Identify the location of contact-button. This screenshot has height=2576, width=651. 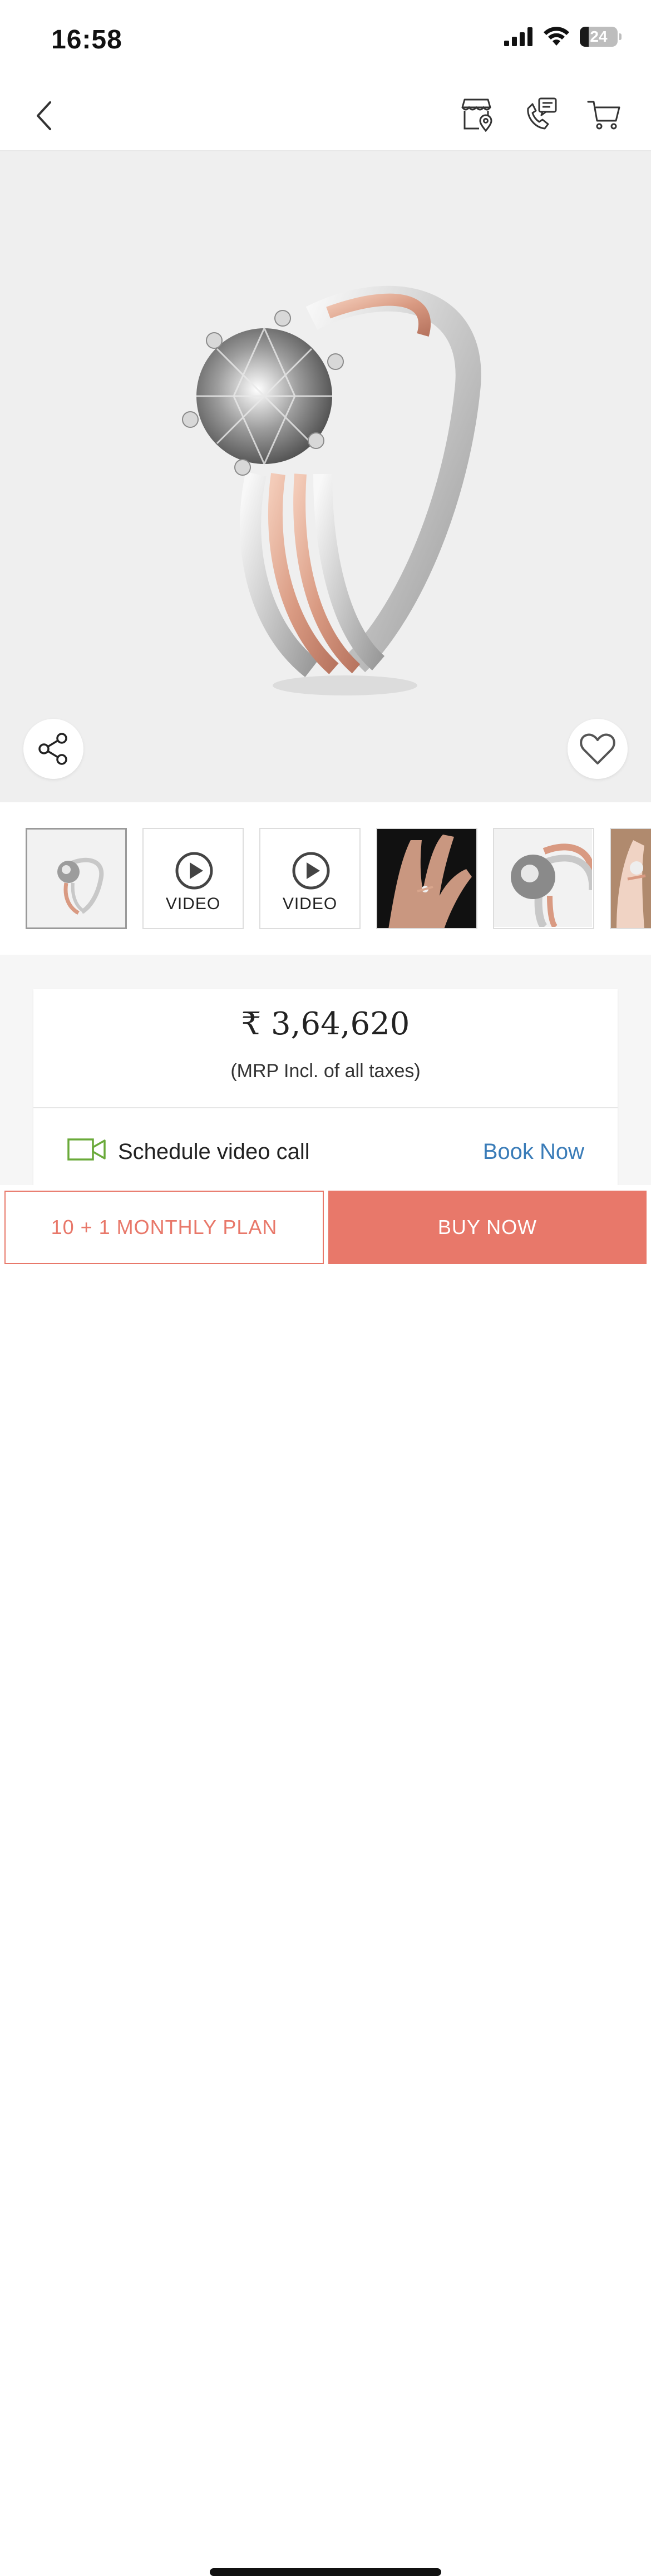
(540, 114).